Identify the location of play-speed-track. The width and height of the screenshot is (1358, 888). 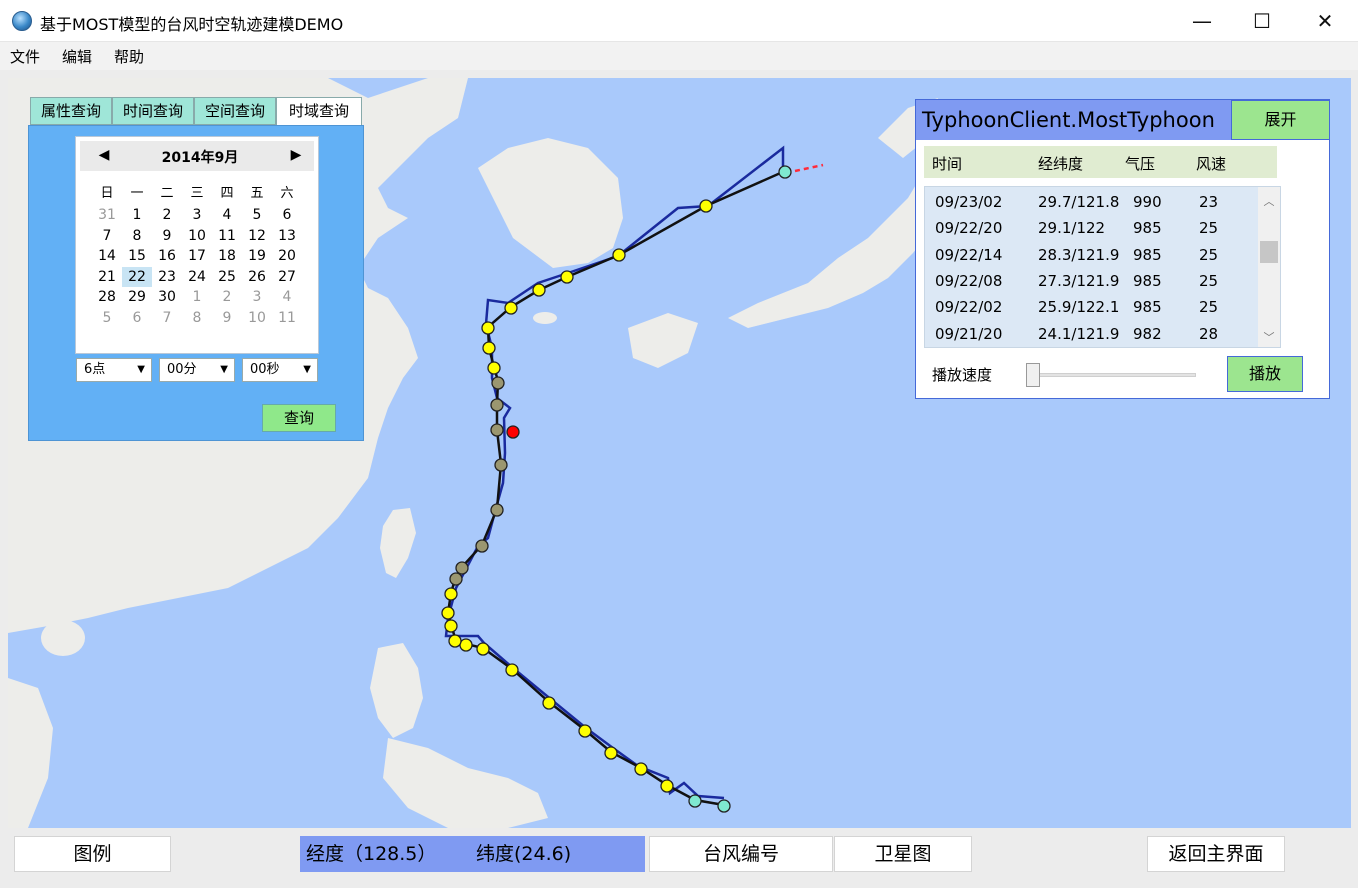
(1112, 375).